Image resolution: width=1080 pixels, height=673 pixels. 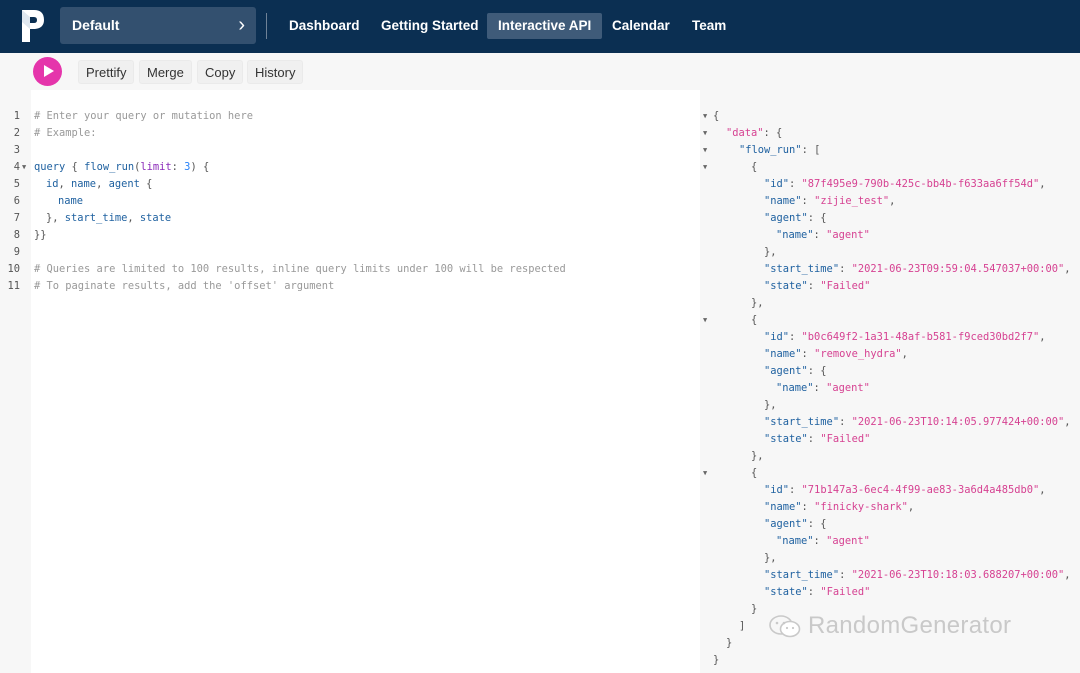 What do you see at coordinates (156, 167) in the screenshot?
I see `argument: limit` at bounding box center [156, 167].